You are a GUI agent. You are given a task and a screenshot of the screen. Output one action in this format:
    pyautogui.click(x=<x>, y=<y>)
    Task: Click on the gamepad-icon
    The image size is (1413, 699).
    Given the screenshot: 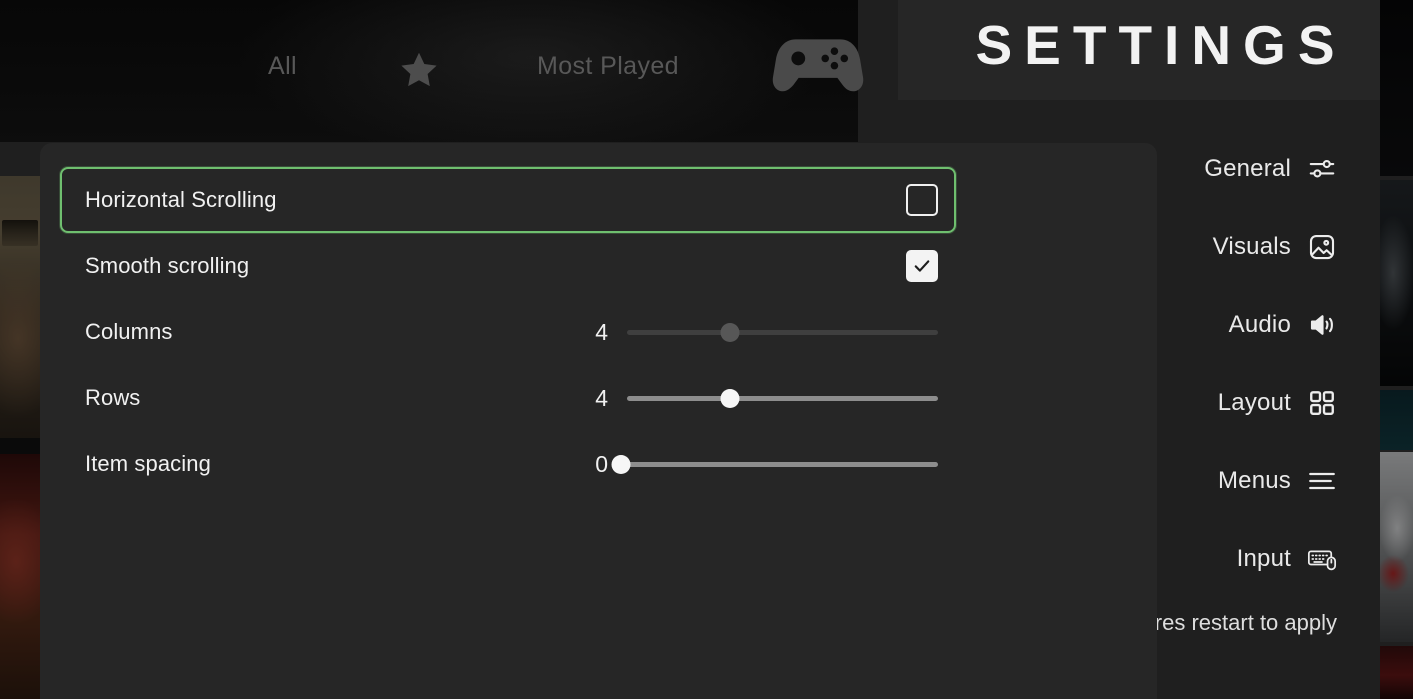 What is the action you would take?
    pyautogui.click(x=818, y=65)
    